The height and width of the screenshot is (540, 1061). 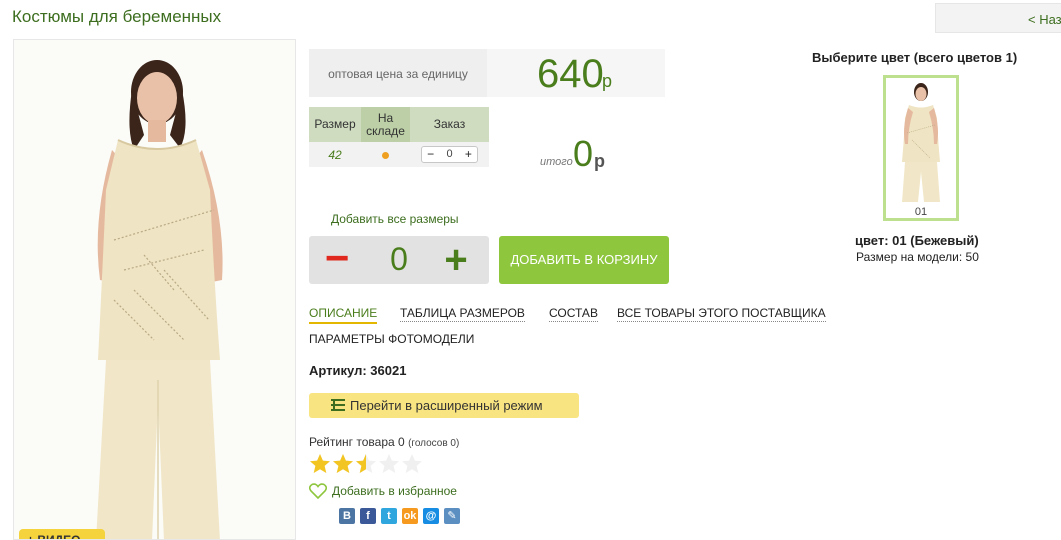 I want to click on rating-value: 0, so click(x=401, y=442).